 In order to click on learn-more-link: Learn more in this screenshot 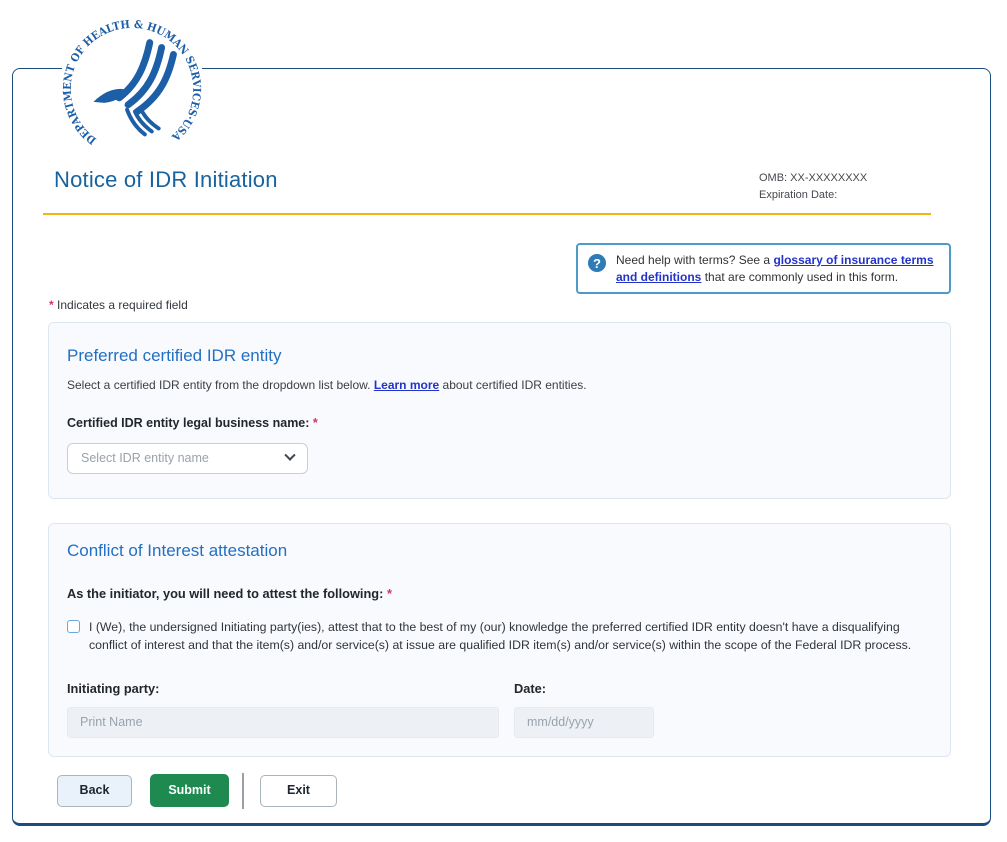, I will do `click(406, 385)`.